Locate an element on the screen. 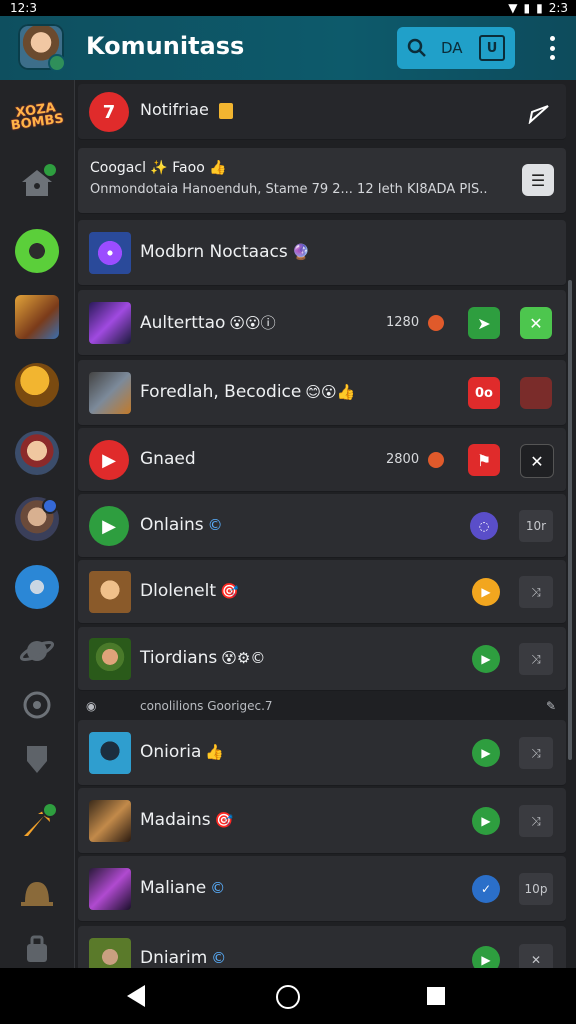 The width and height of the screenshot is (576, 1024). online-indicator is located at coordinates (57, 63).